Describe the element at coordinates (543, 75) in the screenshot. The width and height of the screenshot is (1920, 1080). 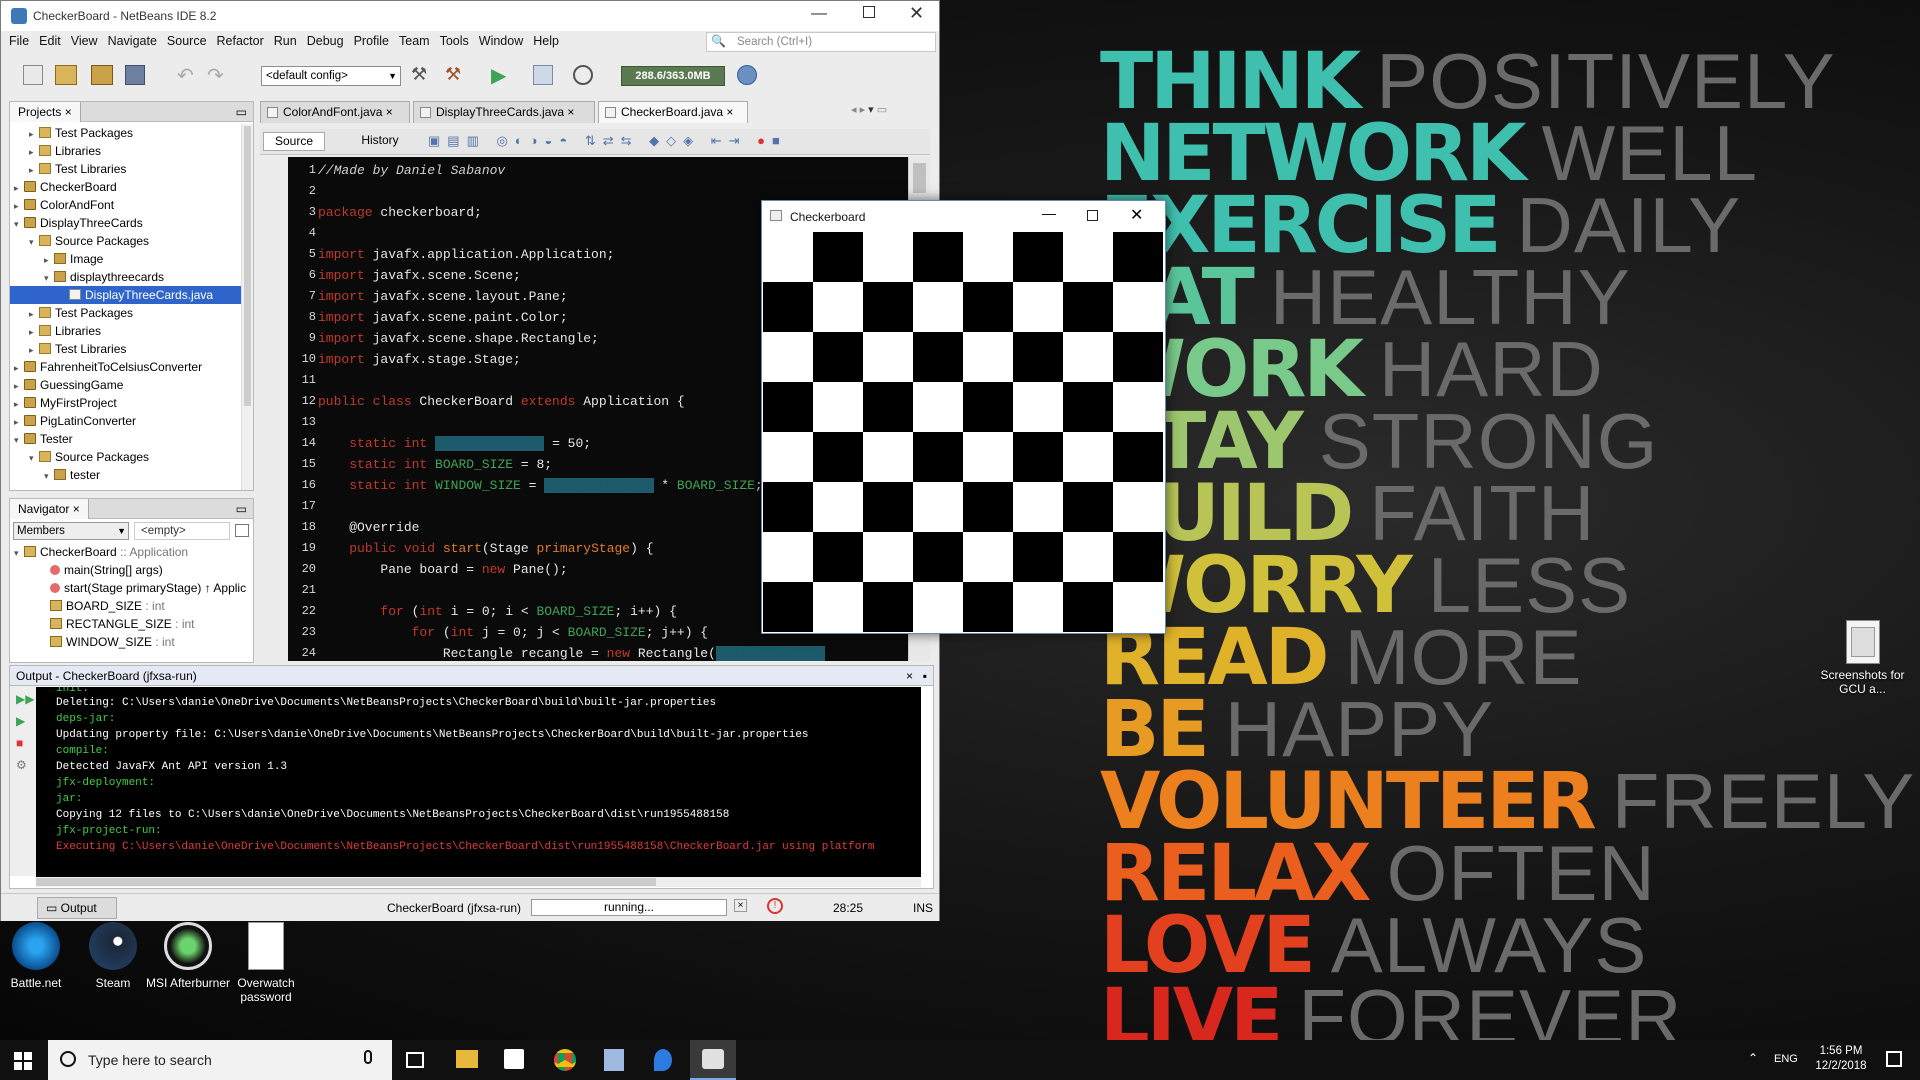
I see `debug-icon` at that location.